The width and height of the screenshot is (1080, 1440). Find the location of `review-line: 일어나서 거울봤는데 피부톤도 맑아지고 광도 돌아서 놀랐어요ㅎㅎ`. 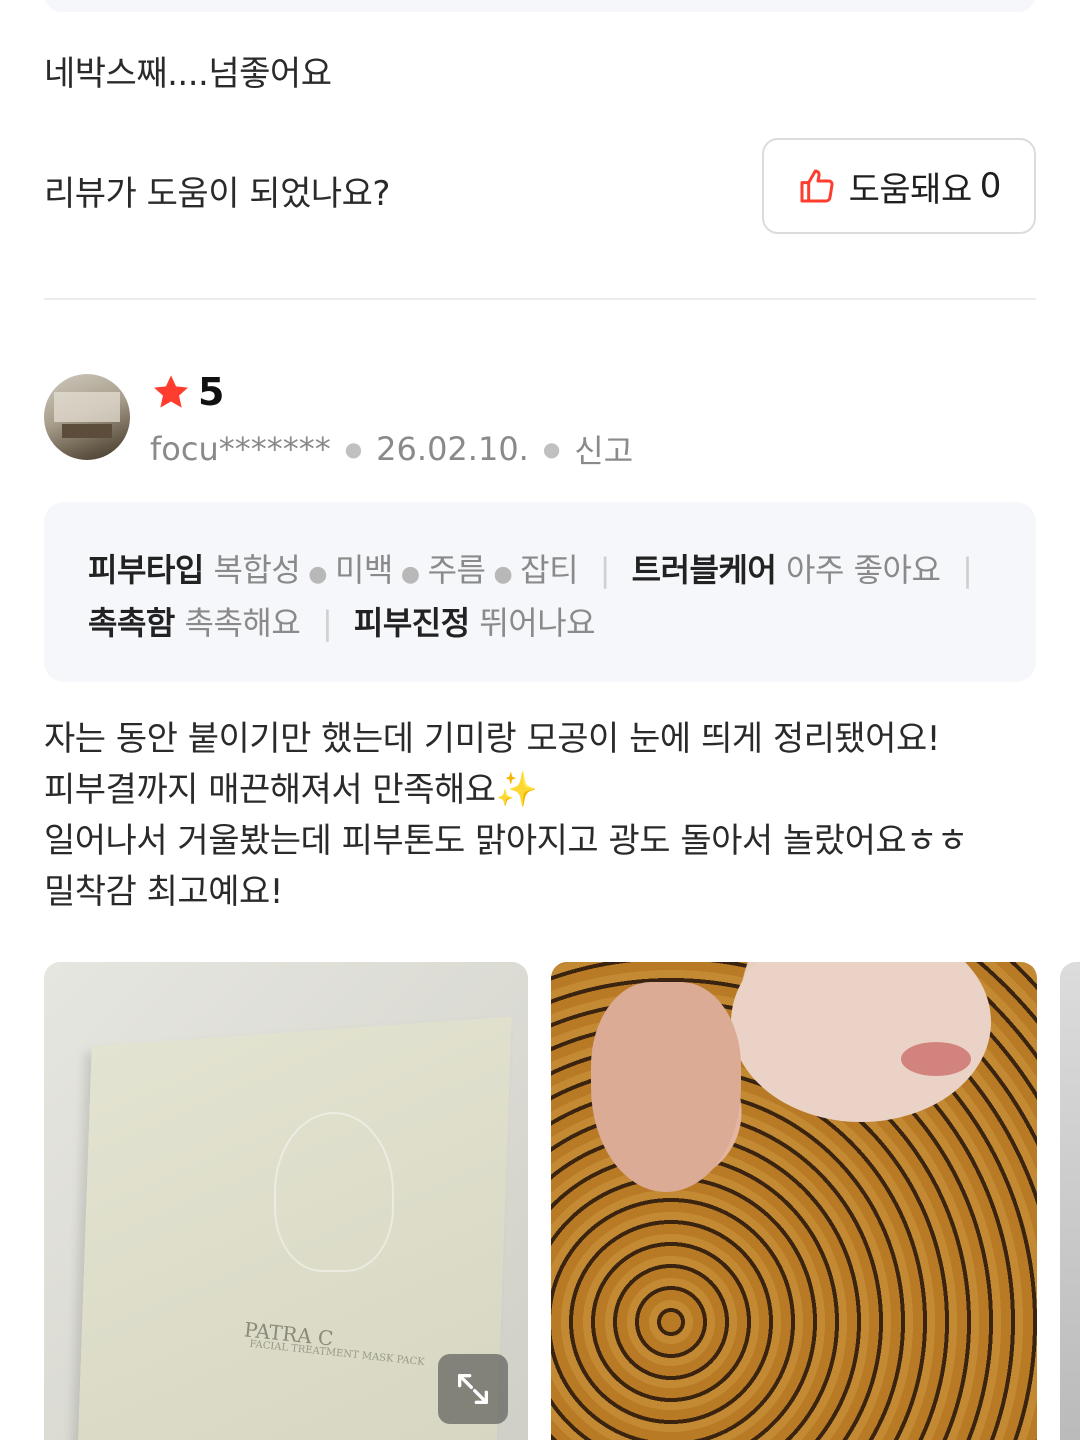

review-line: 일어나서 거울봤는데 피부톤도 맑아지고 광도 돌아서 놀랐어요ㅎㅎ is located at coordinates (506, 841).